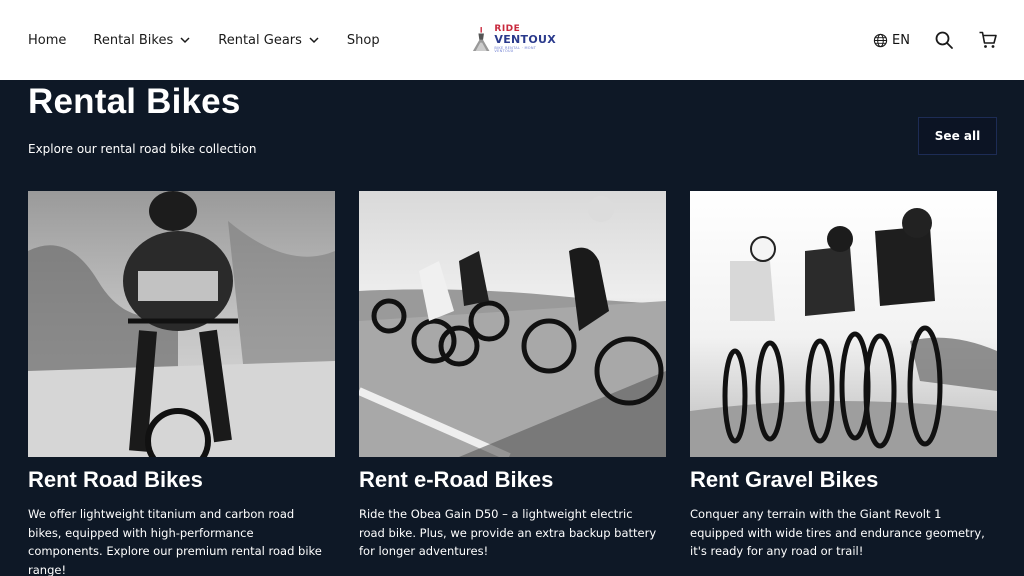 The image size is (1024, 576). I want to click on logo-tagline: BIKE RENTAL · MONT VENTOUX, so click(515, 49).